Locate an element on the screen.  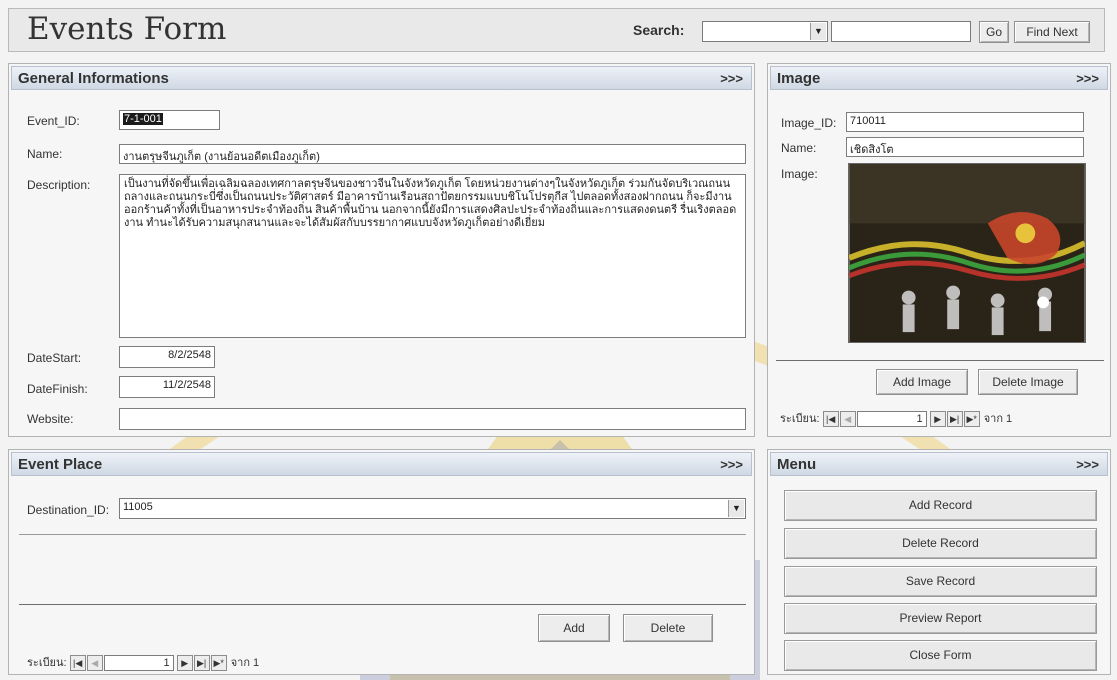
place-record-navigator: ระเบียน: |◀ ◀ 1 ▶ ▶| ▶* จาก 1 is located at coordinates (143, 662).